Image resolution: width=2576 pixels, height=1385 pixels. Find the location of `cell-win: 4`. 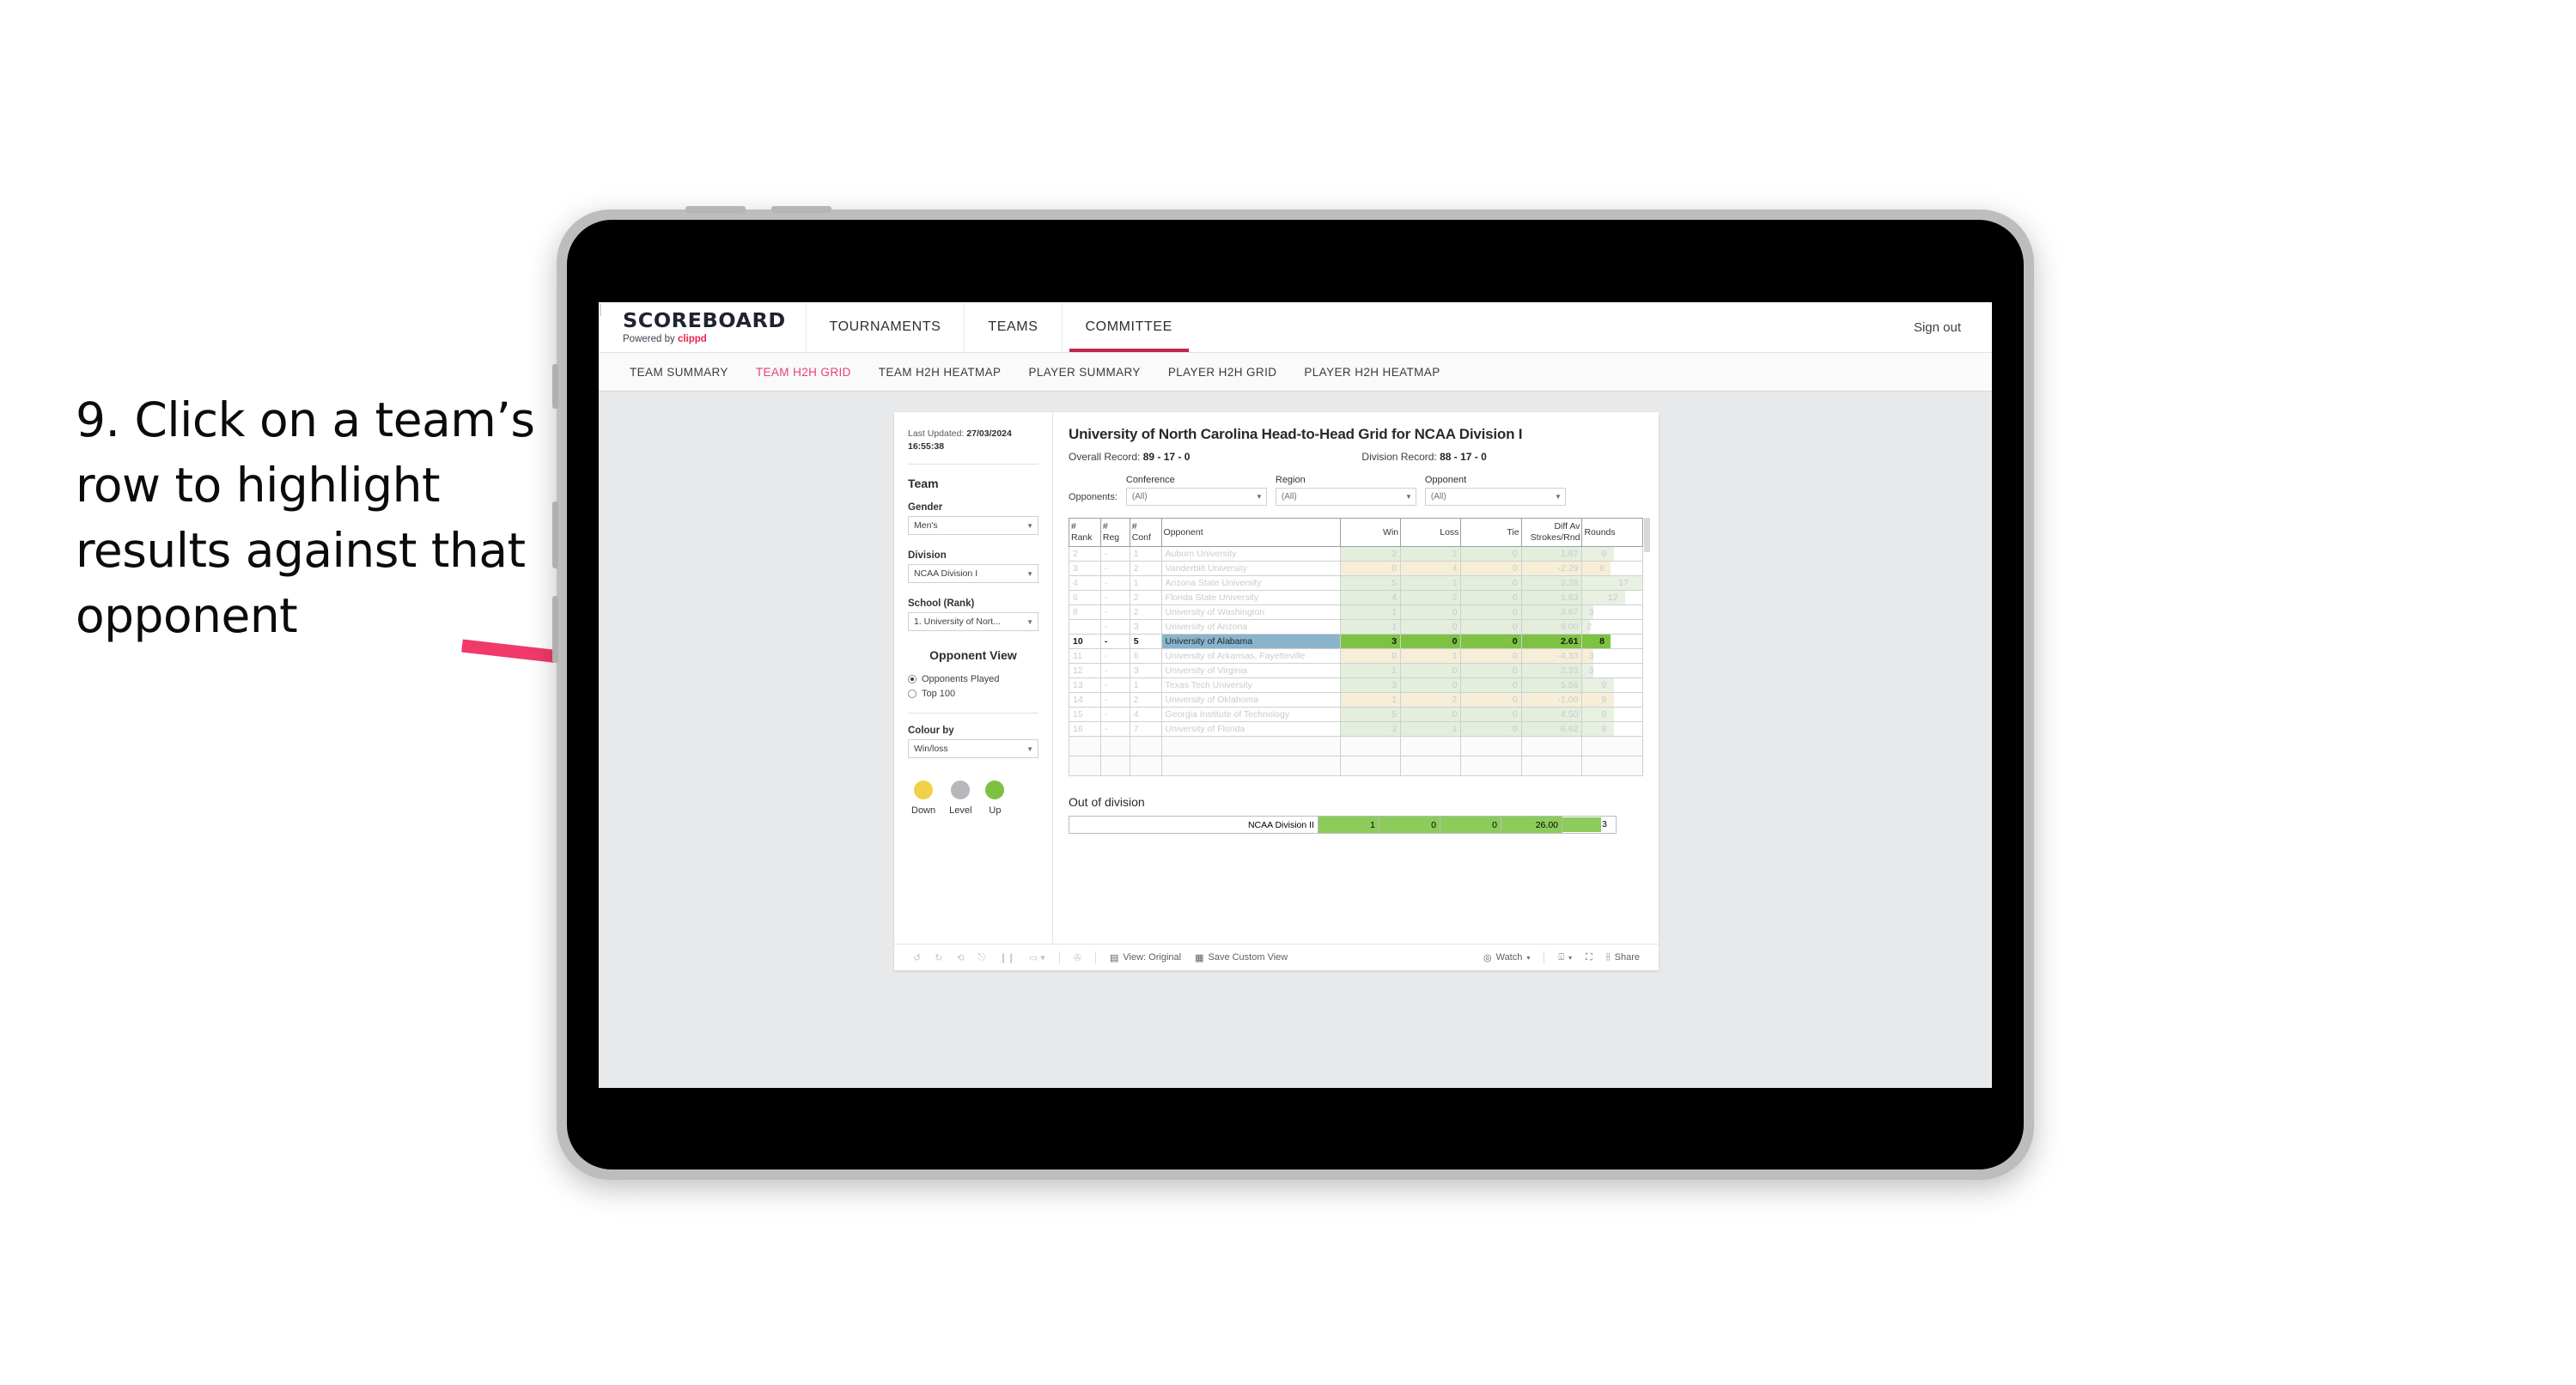

cell-win: 4 is located at coordinates (1370, 598).